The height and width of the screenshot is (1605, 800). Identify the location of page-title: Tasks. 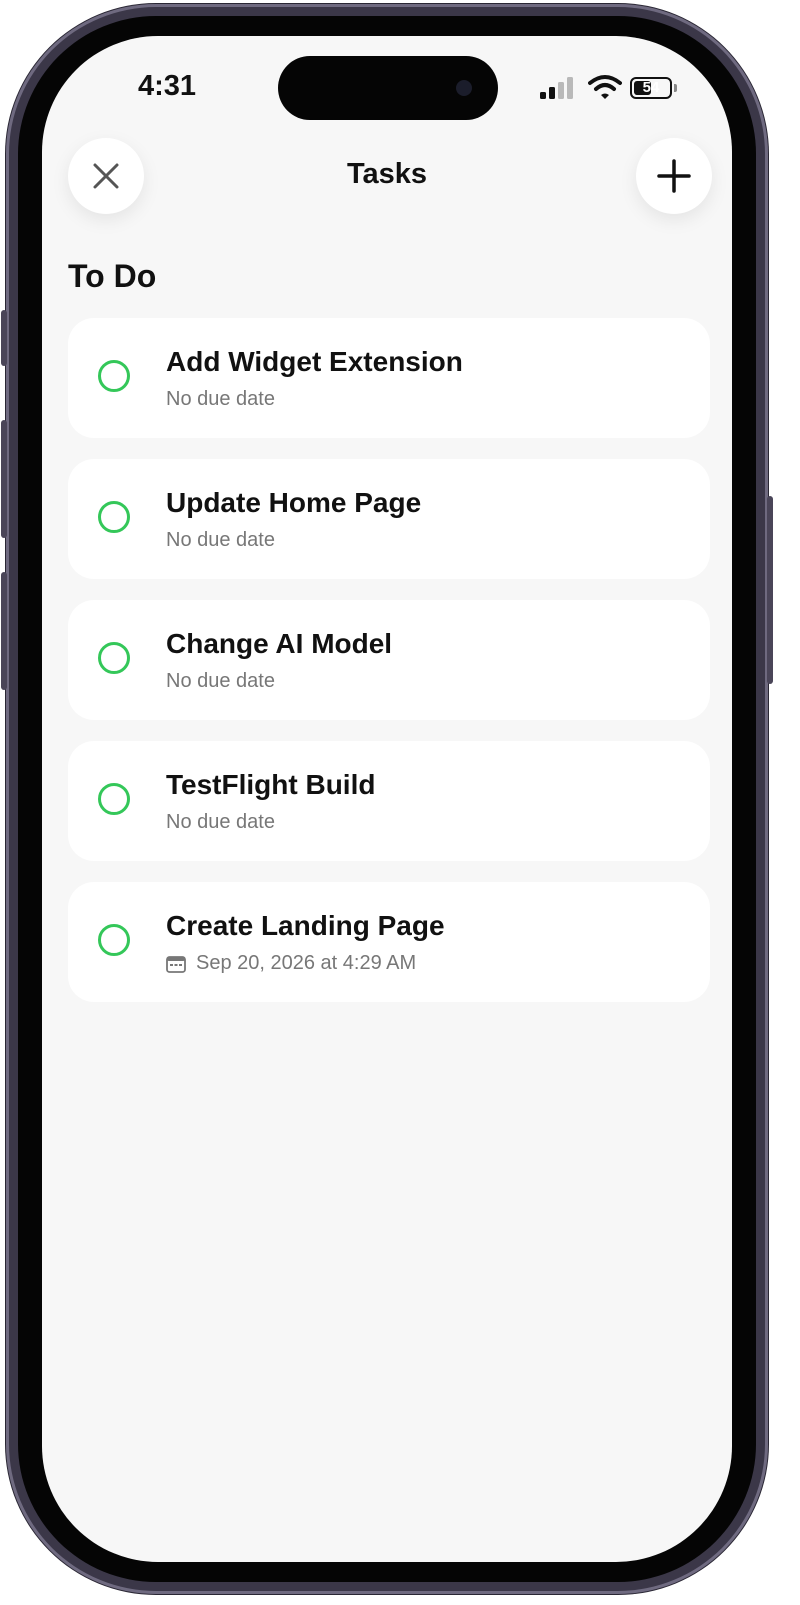
(387, 174).